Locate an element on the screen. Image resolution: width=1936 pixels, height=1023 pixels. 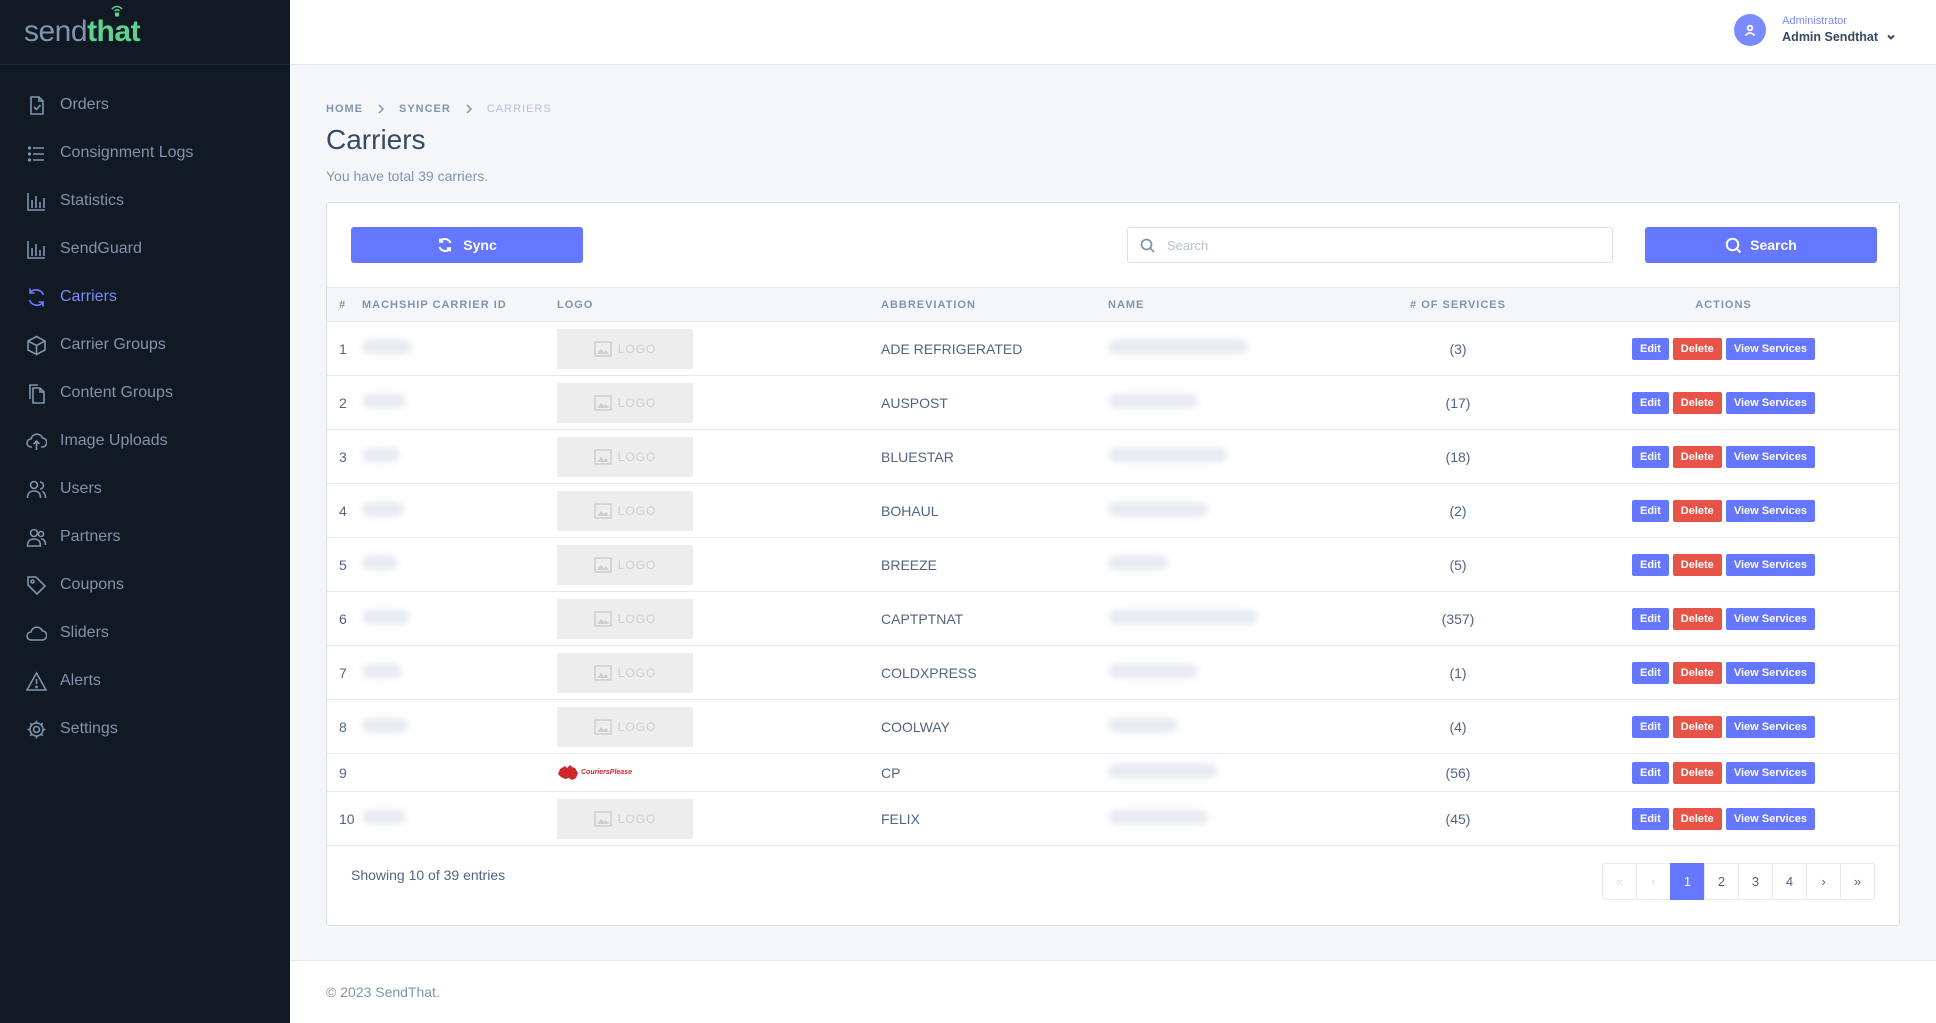
table-row: 10 LOGO FELIX (45) Edit Delete View Services is located at coordinates (1113, 818).